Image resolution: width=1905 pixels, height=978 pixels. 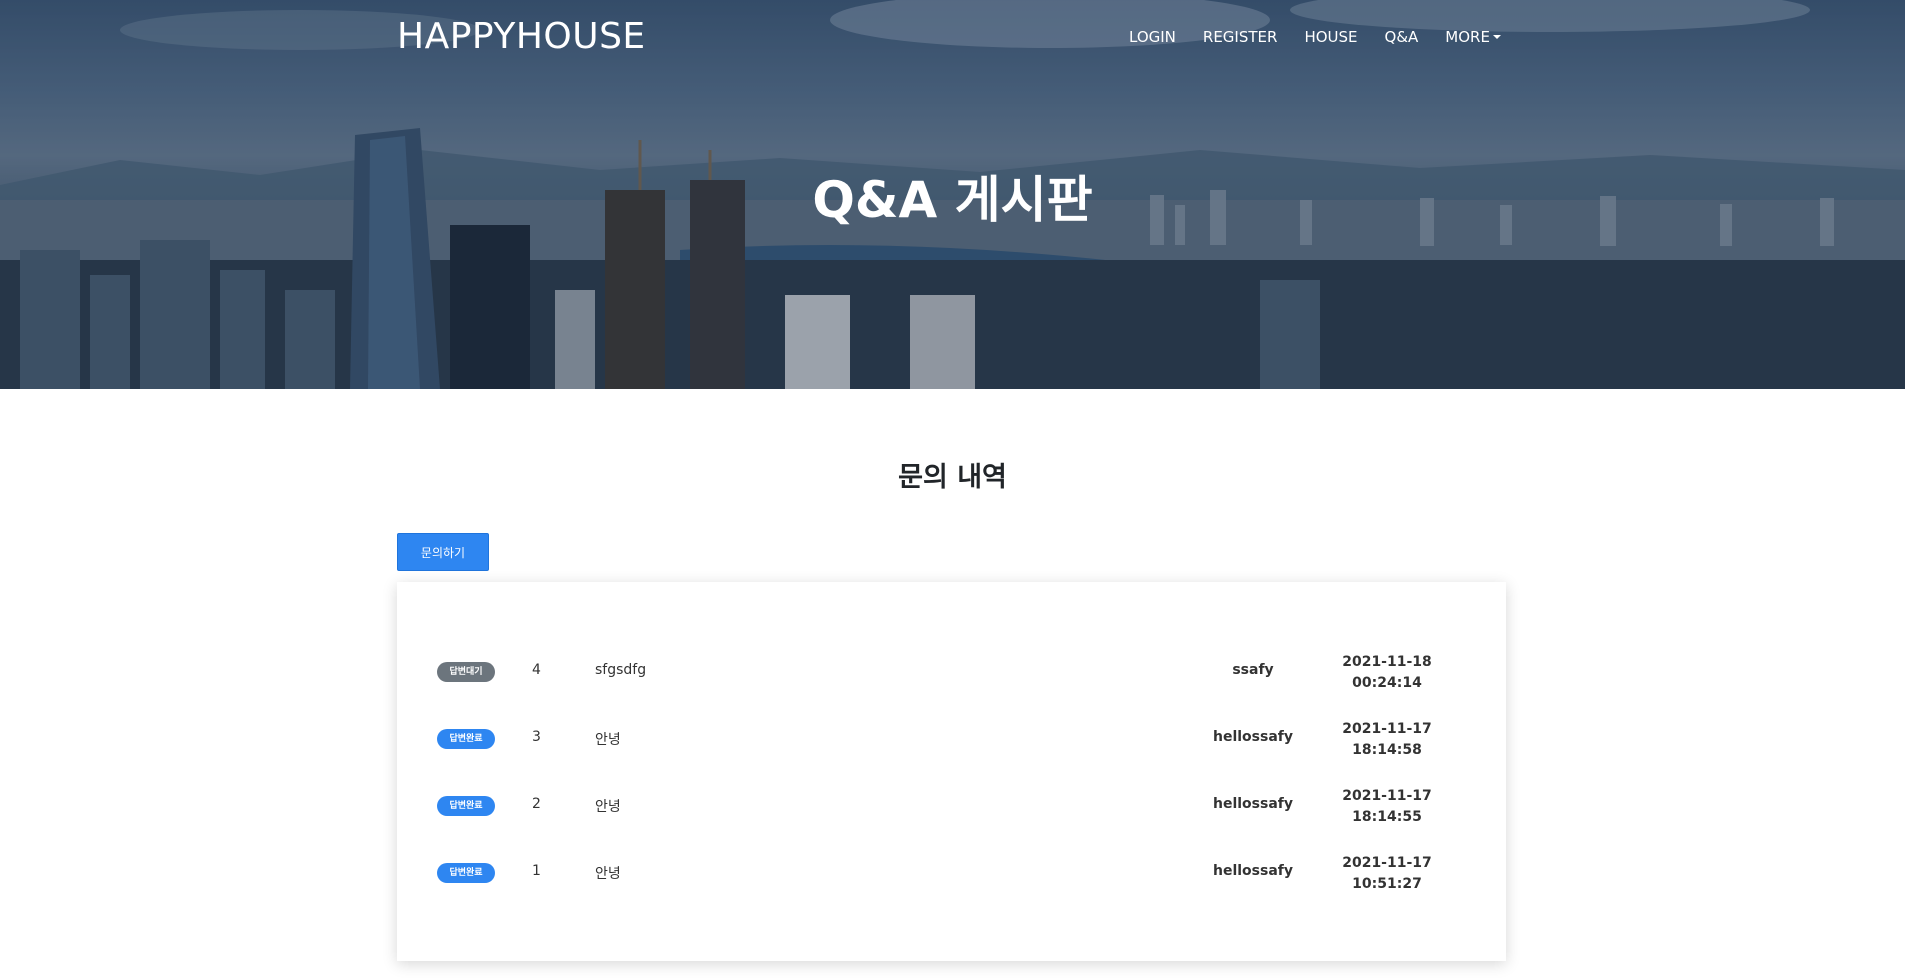 I want to click on qa-time: 10:51:27, so click(x=1387, y=884).